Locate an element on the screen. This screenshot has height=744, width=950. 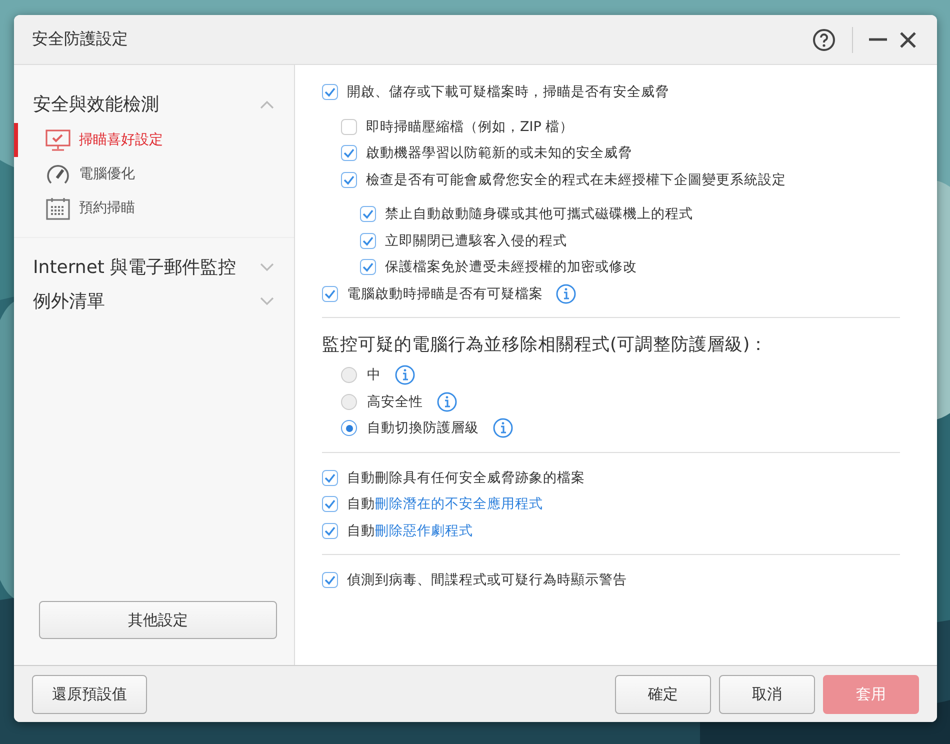
checkbox-label: 電腦啟動時掃瞄是否有可疑檔案 is located at coordinates (445, 293).